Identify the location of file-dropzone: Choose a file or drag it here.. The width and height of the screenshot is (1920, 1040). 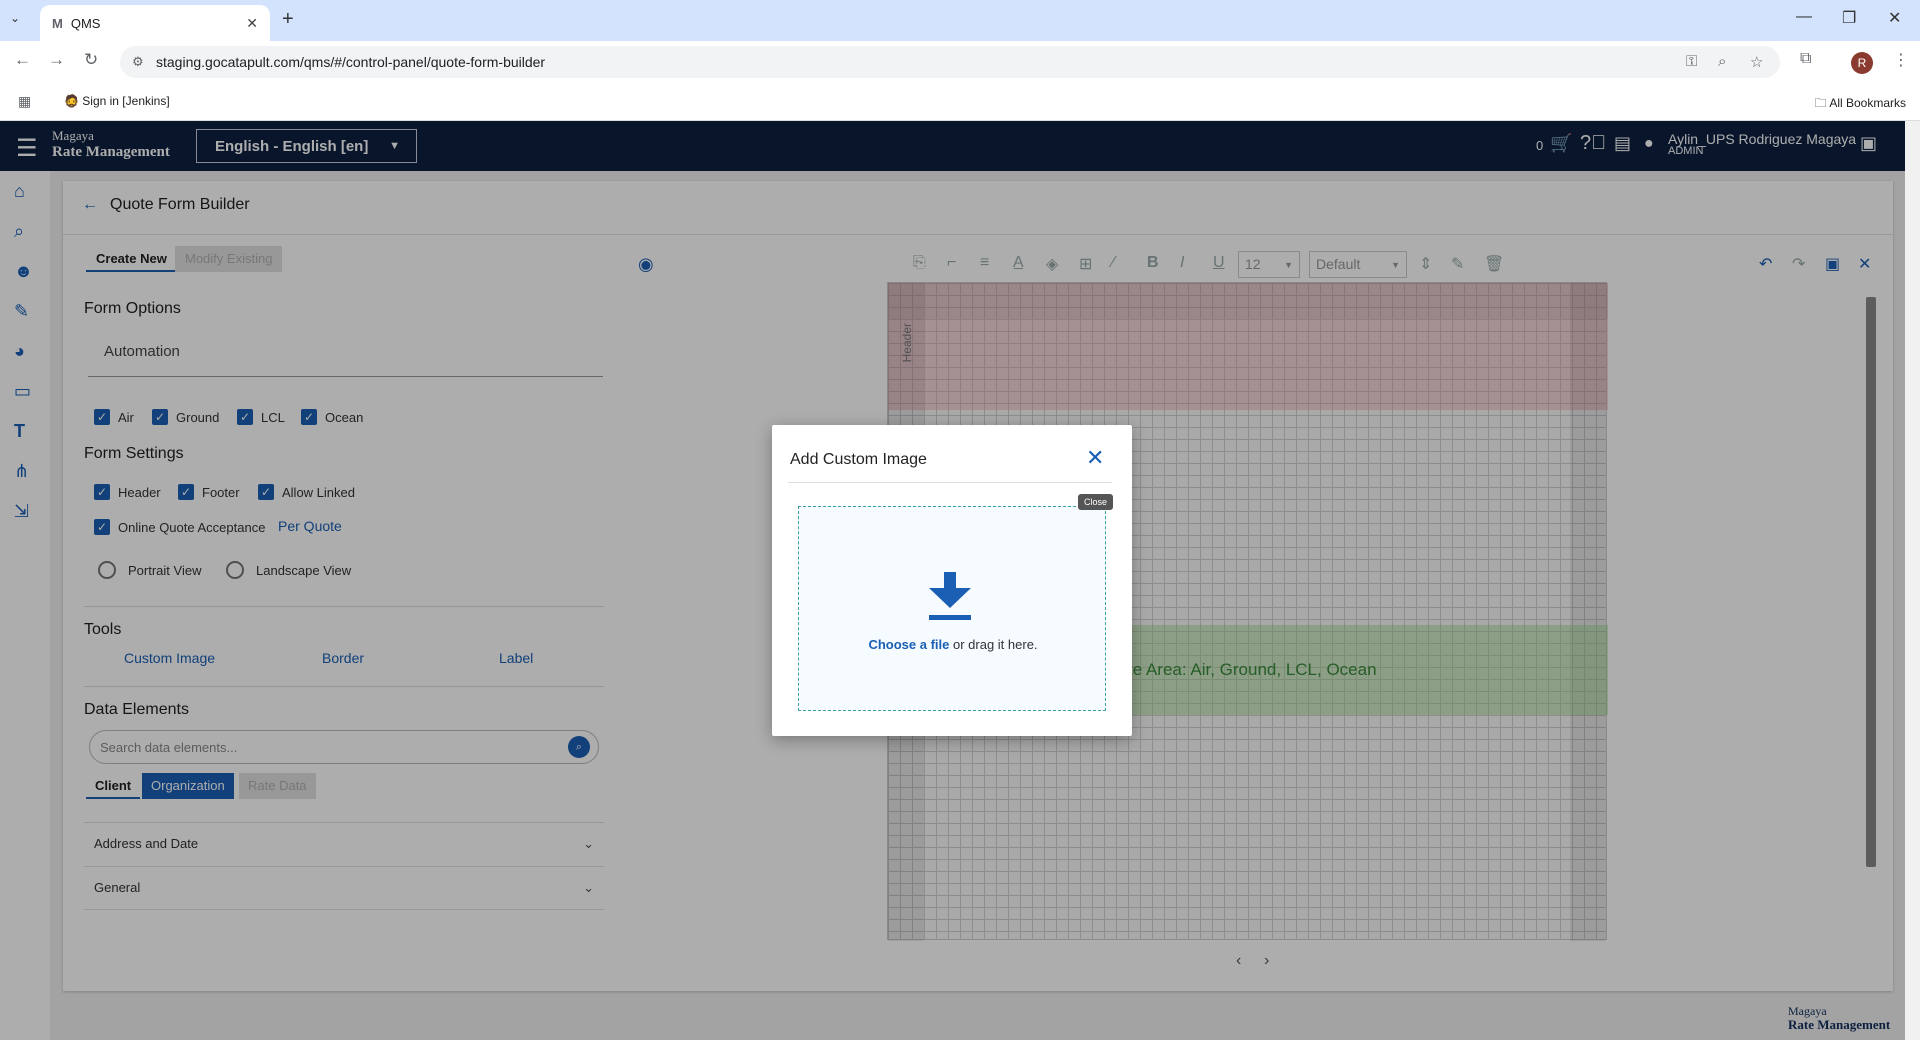
(952, 608).